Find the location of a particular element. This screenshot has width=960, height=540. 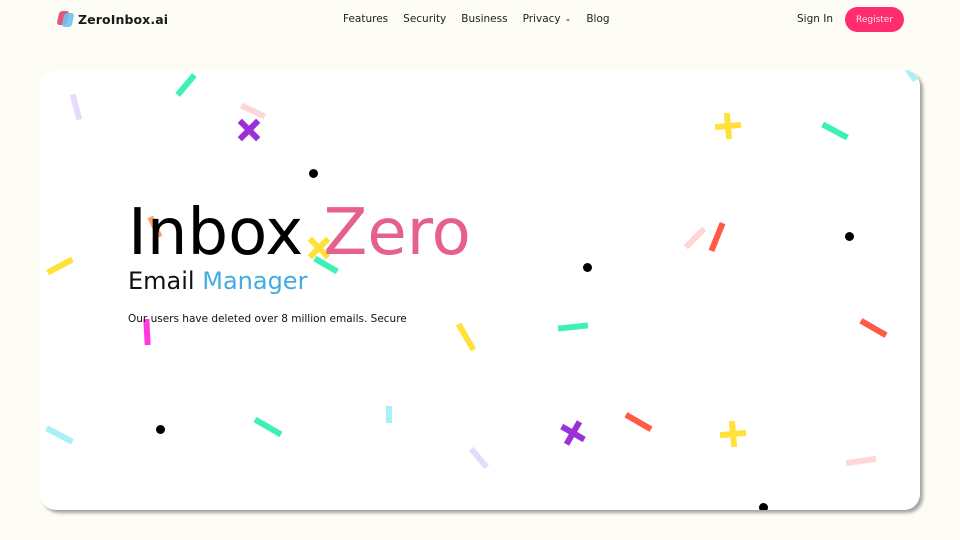

logo-icon is located at coordinates (65, 19).